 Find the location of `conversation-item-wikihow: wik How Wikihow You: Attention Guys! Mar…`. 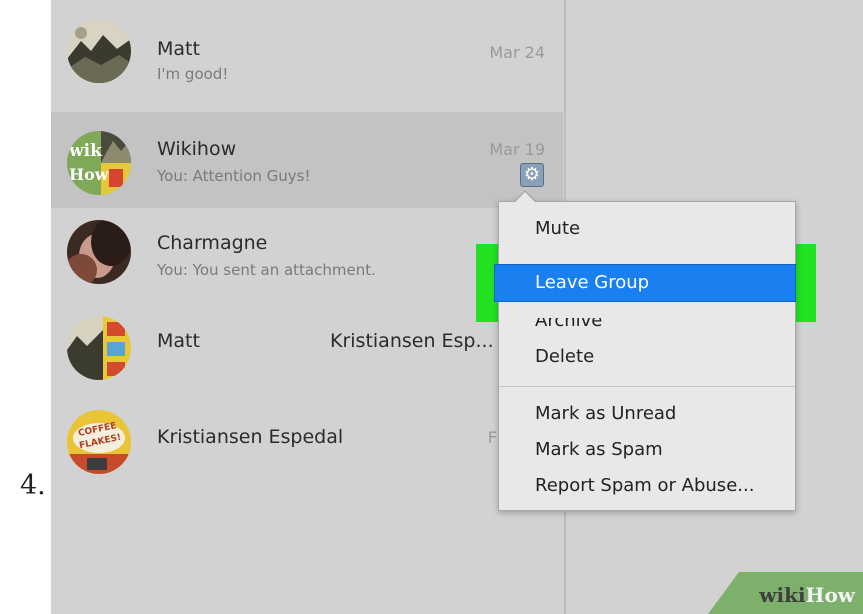

conversation-item-wikihow: wik How Wikihow You: Attention Guys! Mar… is located at coordinates (307, 160).